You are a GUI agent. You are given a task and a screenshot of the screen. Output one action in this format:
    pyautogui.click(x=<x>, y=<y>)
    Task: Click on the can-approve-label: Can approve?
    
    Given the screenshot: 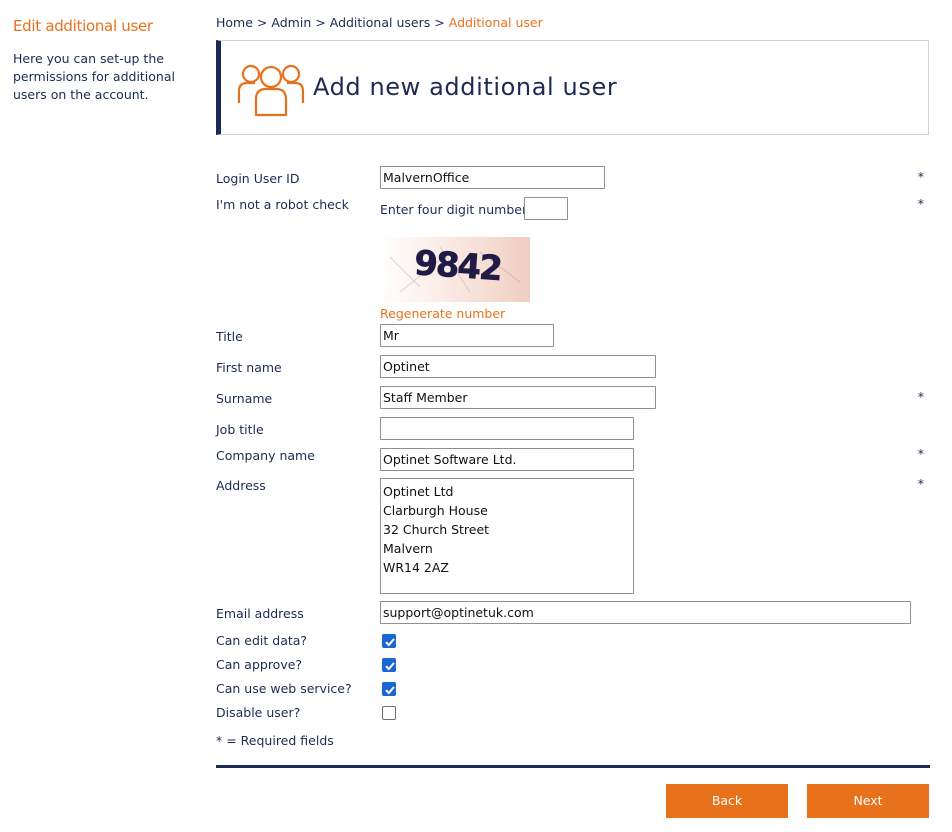 What is the action you would take?
    pyautogui.click(x=259, y=664)
    